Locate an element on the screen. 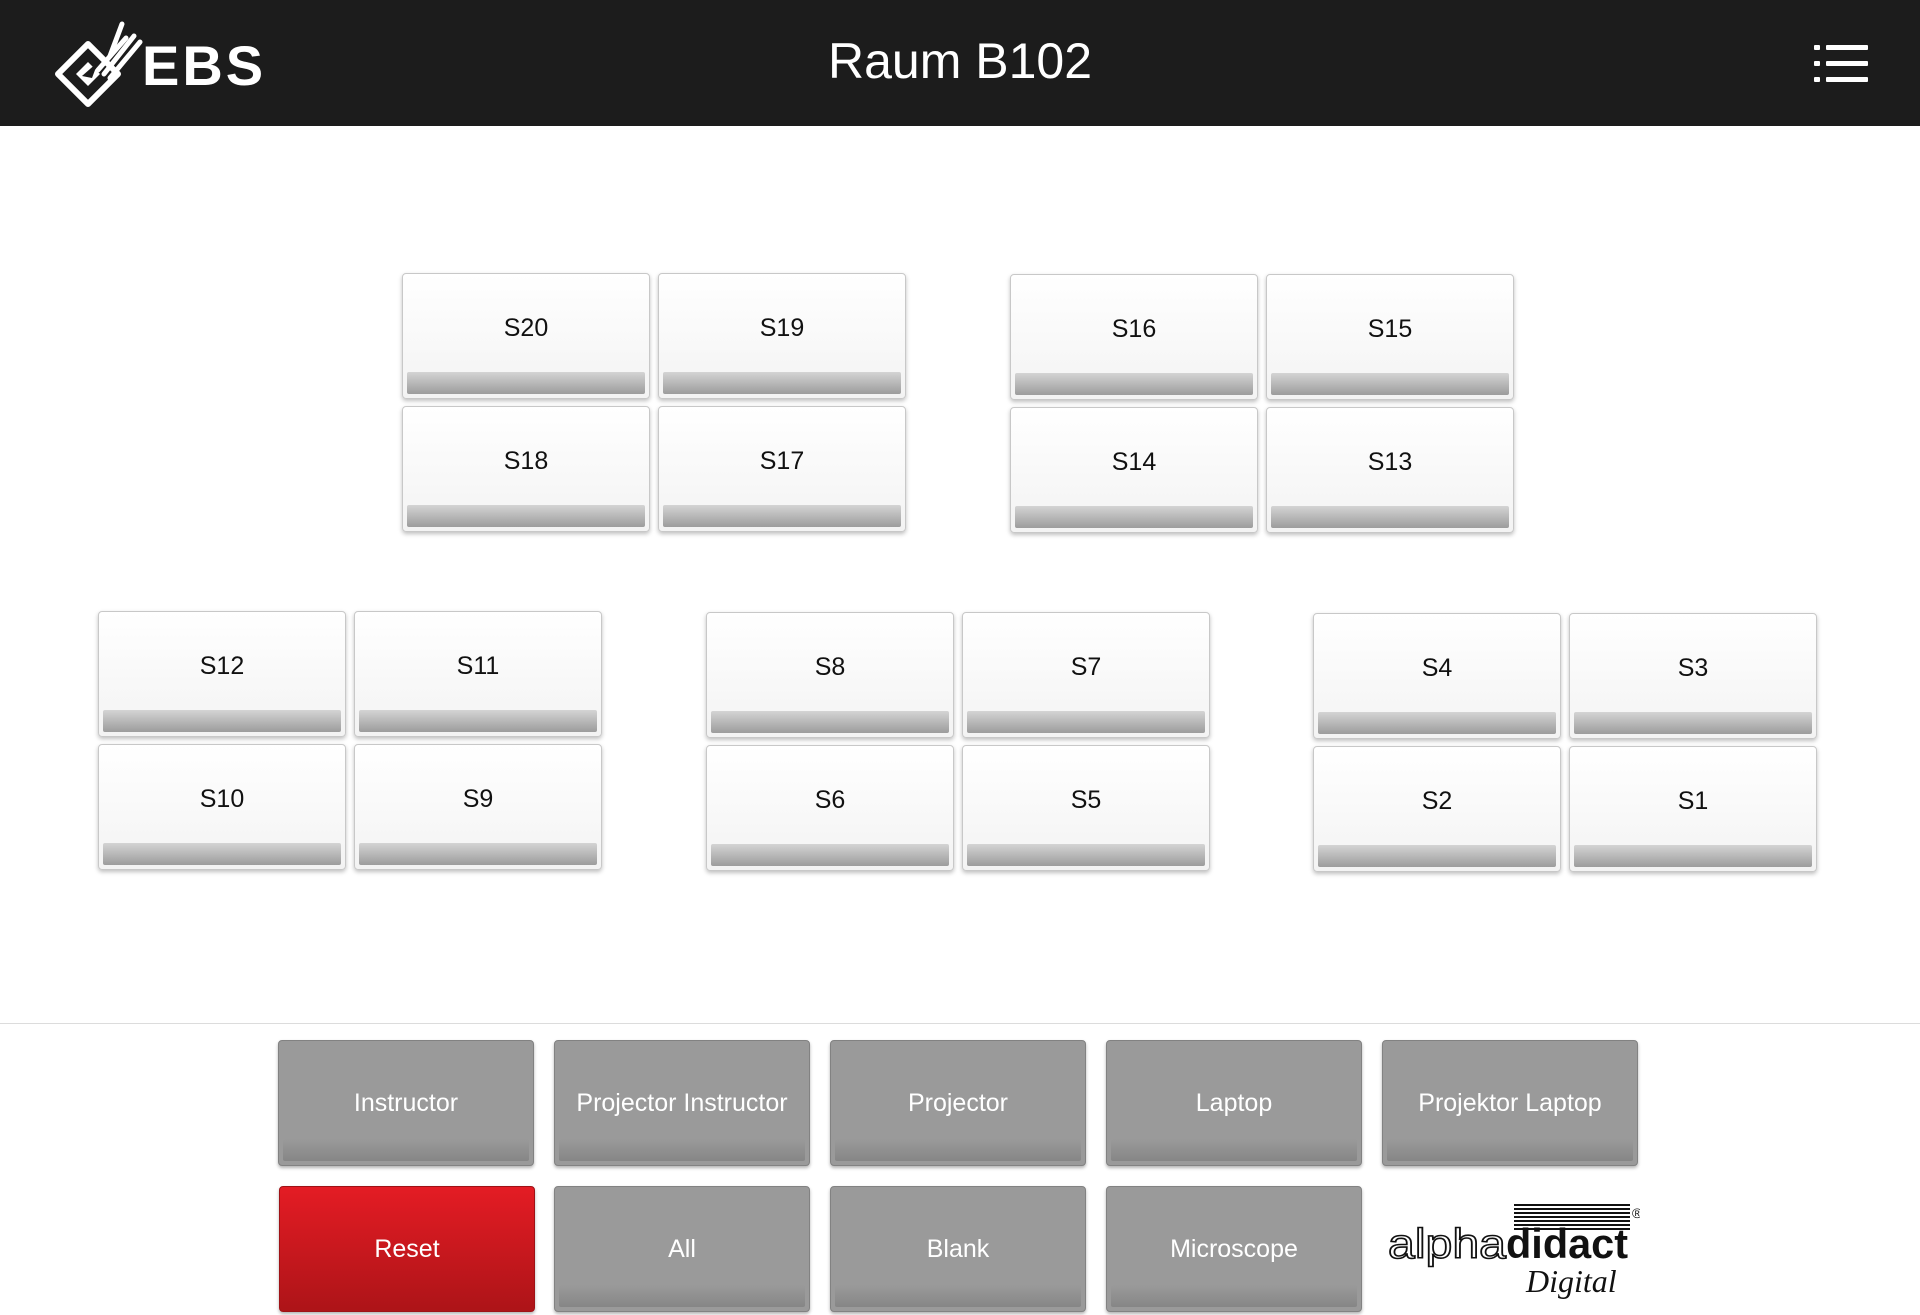  seat-button-s18: S18 is located at coordinates (526, 469).